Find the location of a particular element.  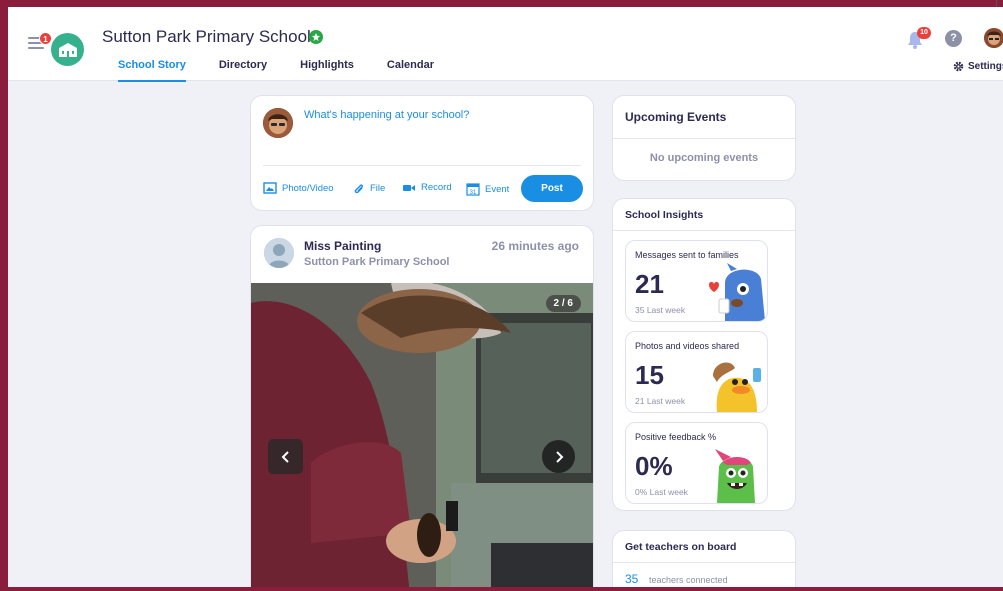

next-photo-button is located at coordinates (558, 456).